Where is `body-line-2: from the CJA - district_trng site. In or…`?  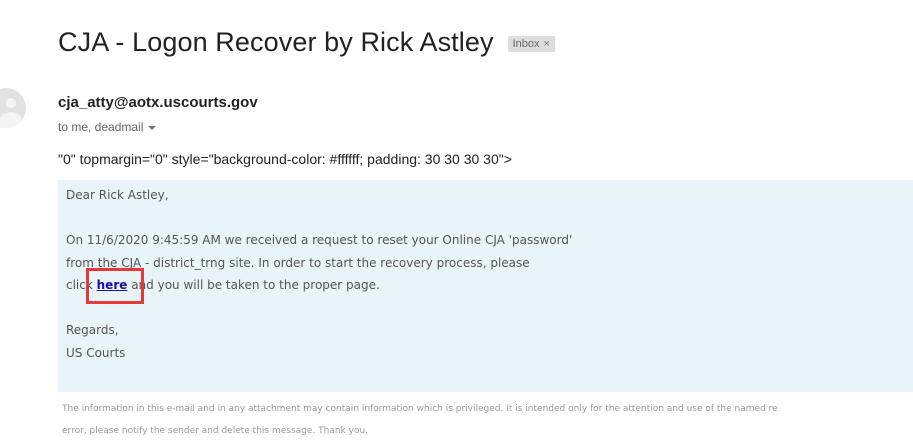
body-line-2: from the CJA - district_trng site. In or… is located at coordinates (298, 263).